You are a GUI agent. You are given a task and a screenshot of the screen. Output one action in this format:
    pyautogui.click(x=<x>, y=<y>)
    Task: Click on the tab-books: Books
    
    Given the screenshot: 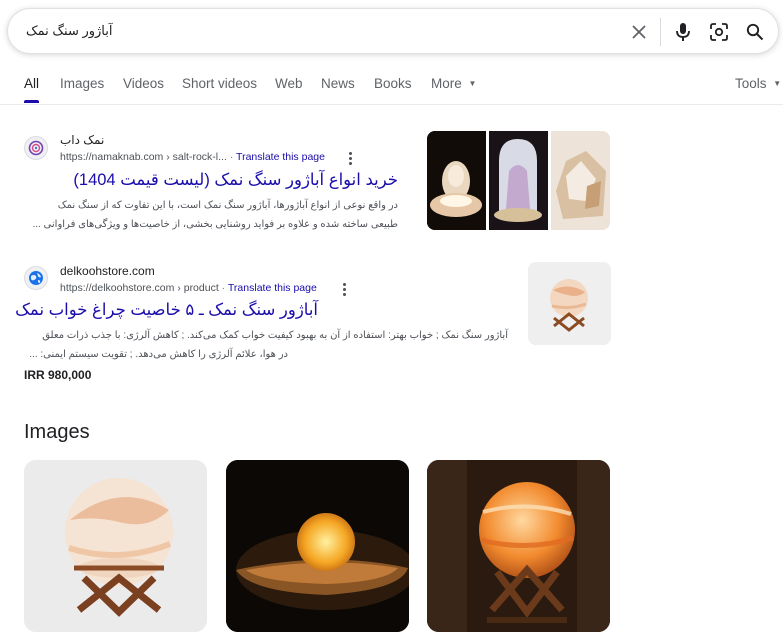 What is the action you would take?
    pyautogui.click(x=393, y=83)
    